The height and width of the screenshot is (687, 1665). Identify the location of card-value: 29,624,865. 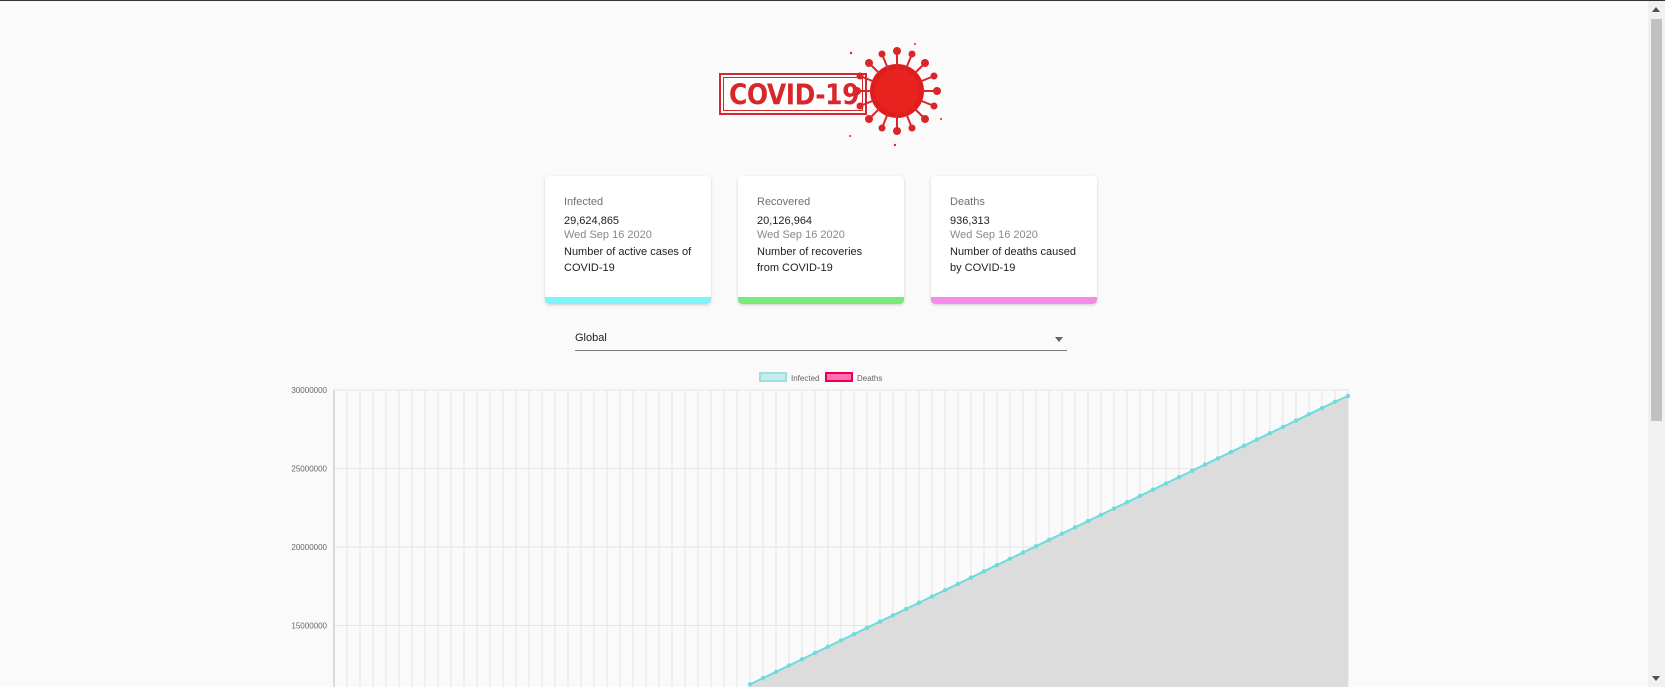
(592, 221).